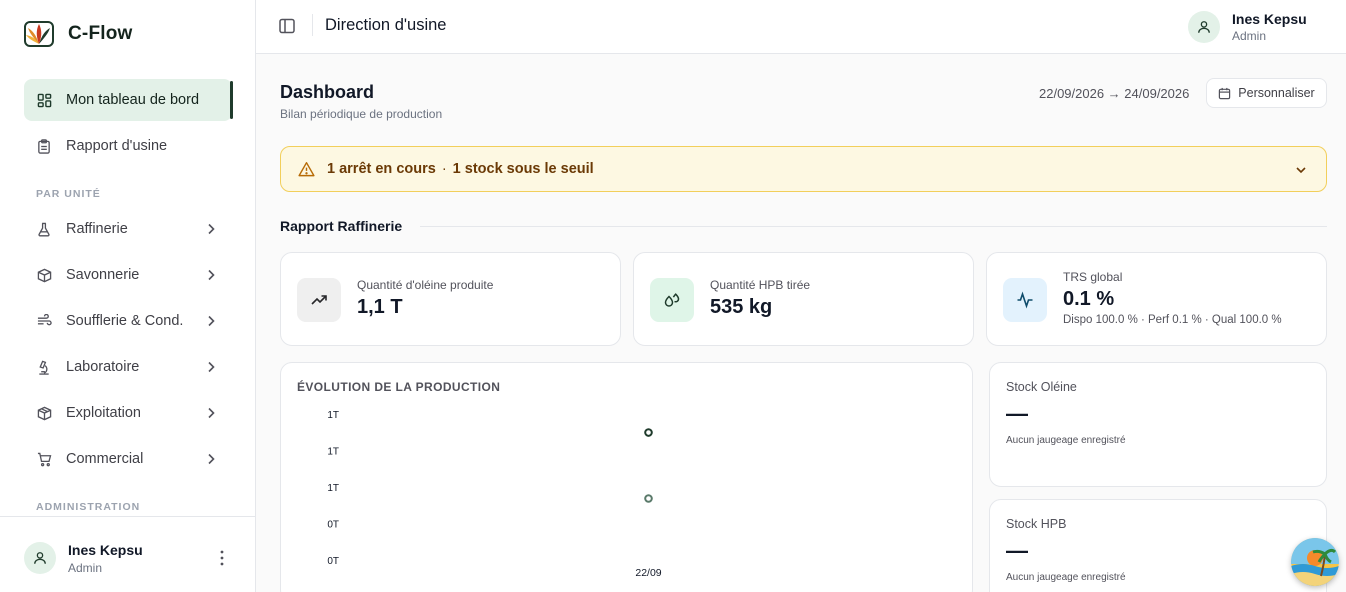 The width and height of the screenshot is (1346, 592). What do you see at coordinates (44, 100) in the screenshot?
I see `layout-grid-icon` at bounding box center [44, 100].